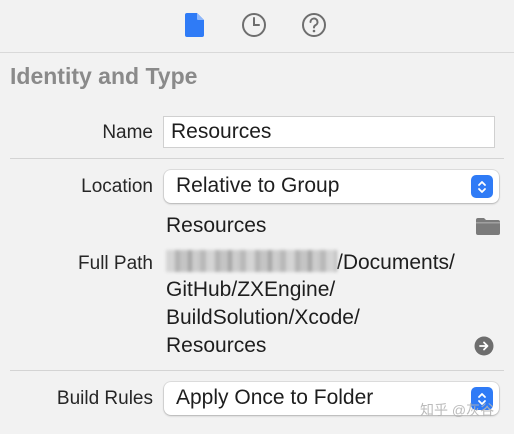 This screenshot has height=434, width=514. I want to click on location-popup: Relative to Group, so click(331, 186).